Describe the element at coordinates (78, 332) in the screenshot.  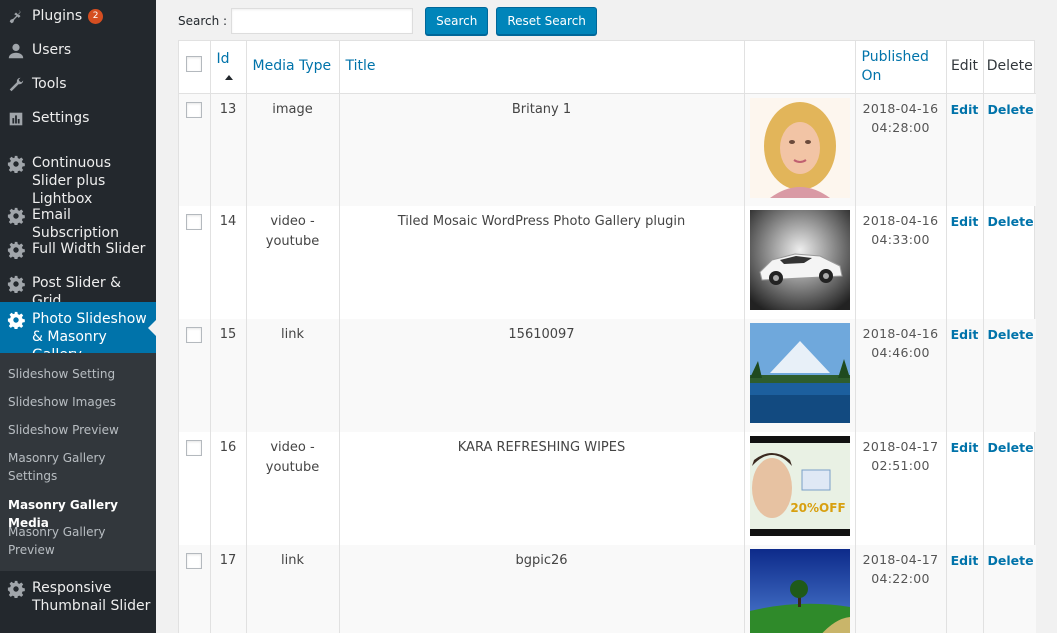
I see `sidebar-item-photo-slideshow: Photo Slideshow & Masonry Gallery` at that location.